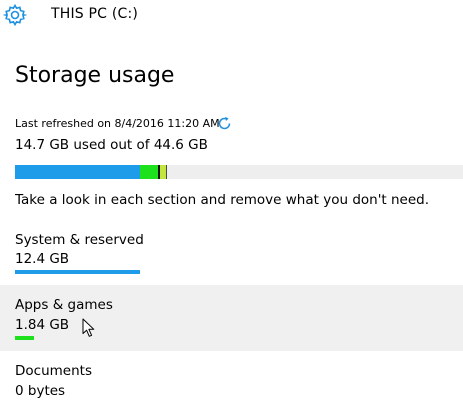 The width and height of the screenshot is (463, 402). Describe the element at coordinates (42, 259) in the screenshot. I see `category-size: 12.4 GB` at that location.